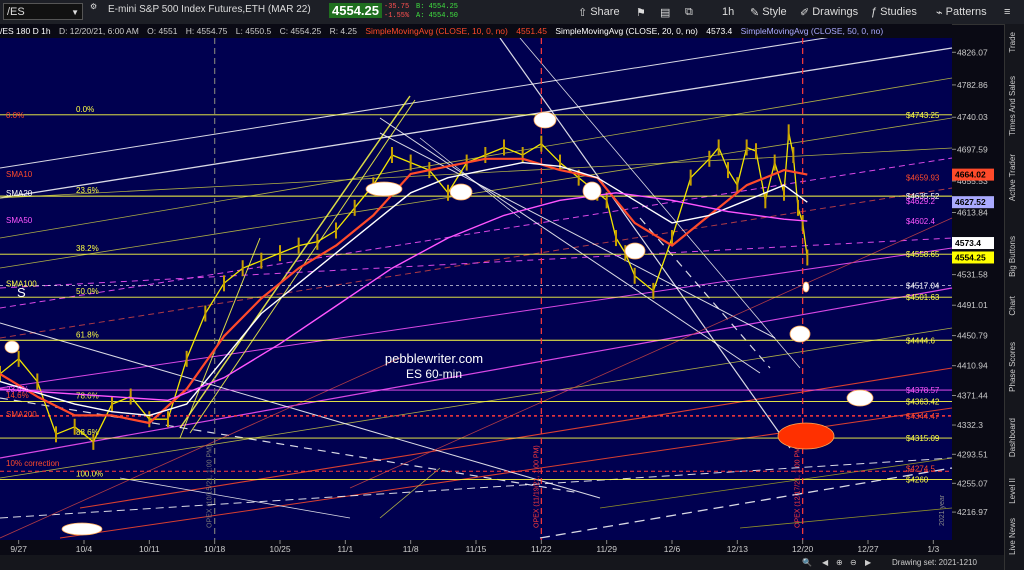 Image resolution: width=1024 pixels, height=570 pixels. I want to click on status-bar: 🔍 ◀ ⊕ ⊖ ▶ Drawing set: 2021-1210, so click(502, 562).